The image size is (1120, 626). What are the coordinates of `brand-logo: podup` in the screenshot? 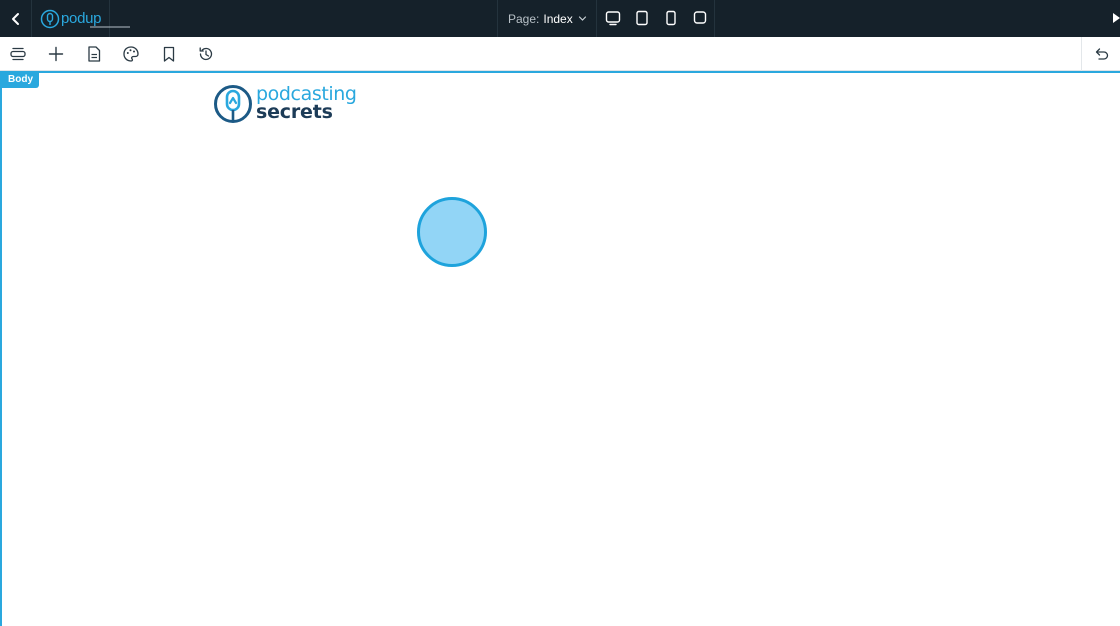 It's located at (81, 18).